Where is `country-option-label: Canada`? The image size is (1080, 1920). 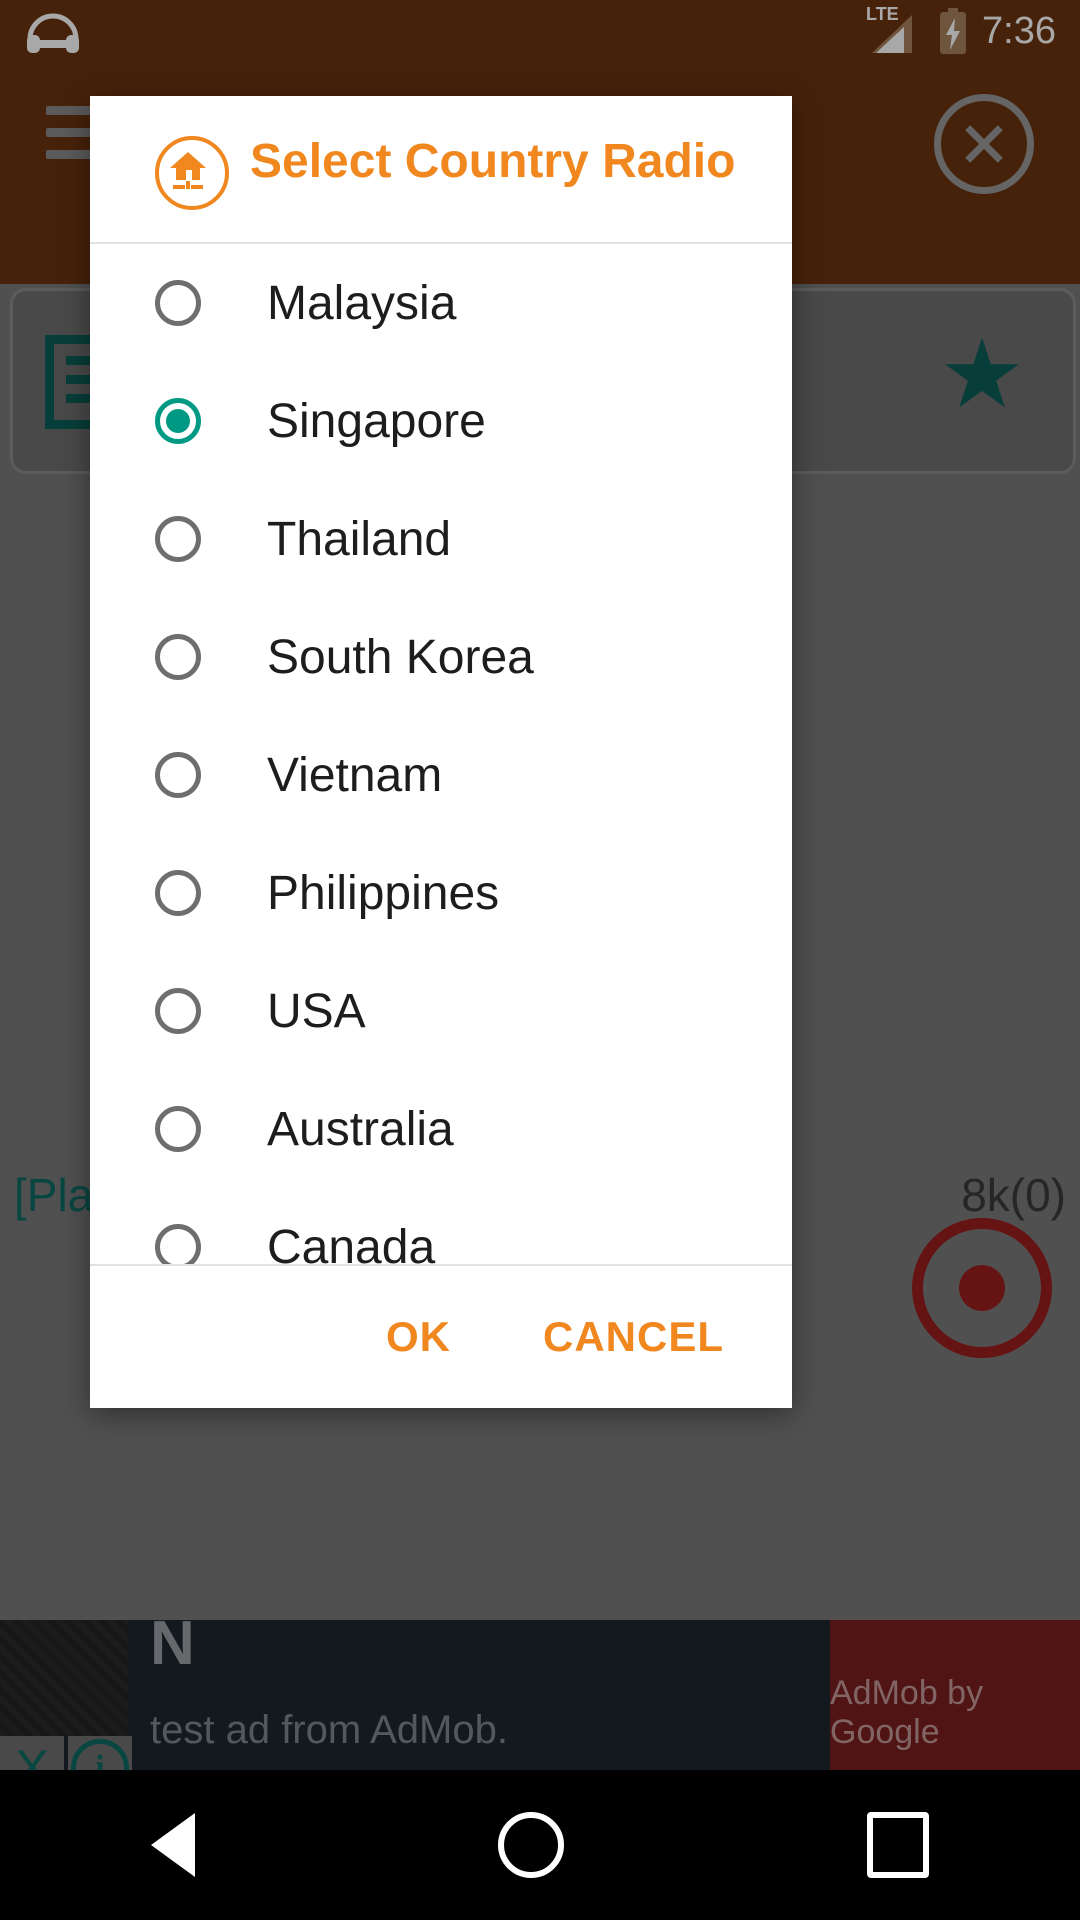 country-option-label: Canada is located at coordinates (351, 1243).